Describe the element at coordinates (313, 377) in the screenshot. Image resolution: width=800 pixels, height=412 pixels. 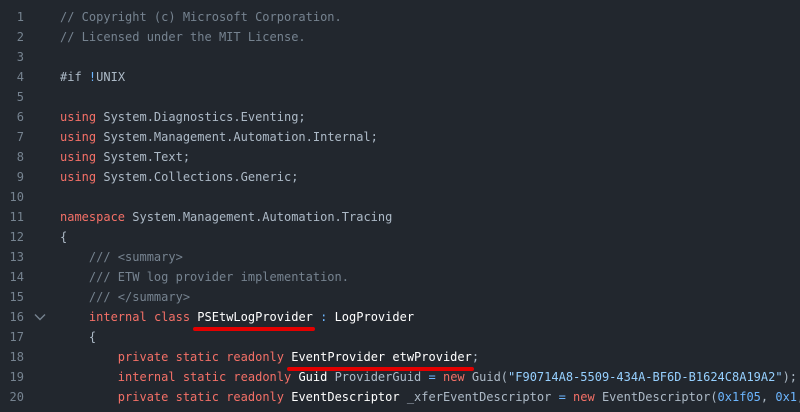
I see `code-token: Guid` at that location.